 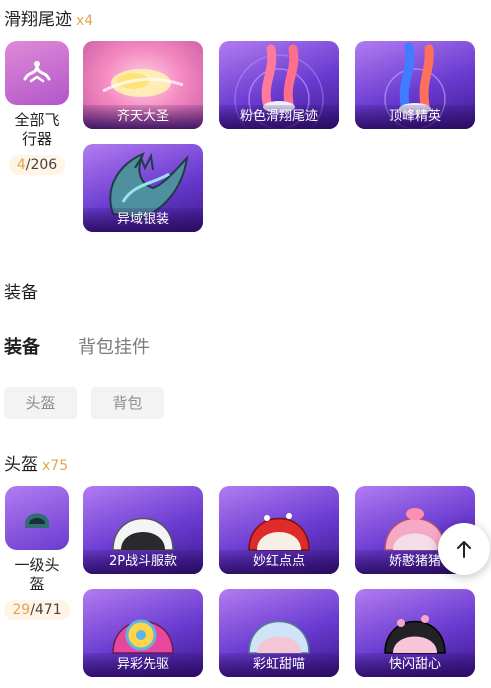 What do you see at coordinates (279, 665) in the screenshot?
I see `helmet-name: 彩虹甜喵` at bounding box center [279, 665].